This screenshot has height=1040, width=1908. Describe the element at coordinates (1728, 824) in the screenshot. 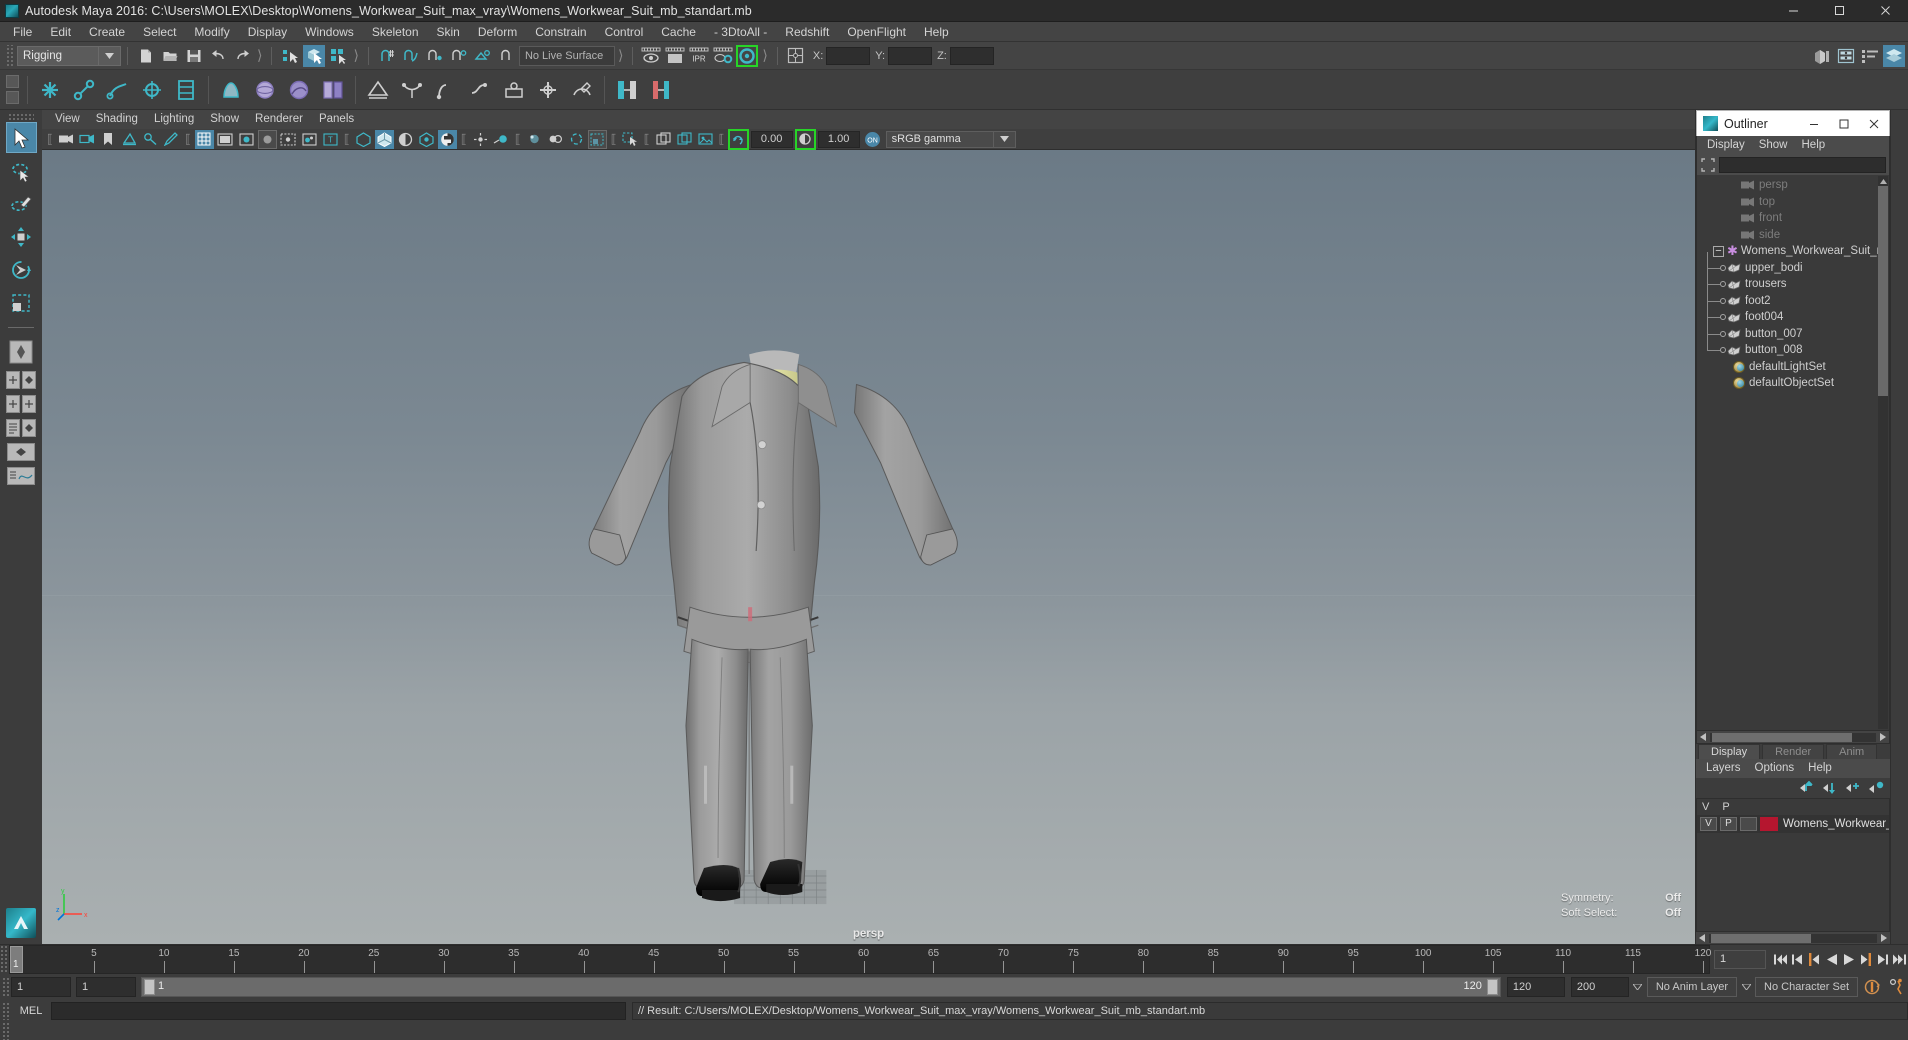

I see `layer-playback-toggle: P` at that location.